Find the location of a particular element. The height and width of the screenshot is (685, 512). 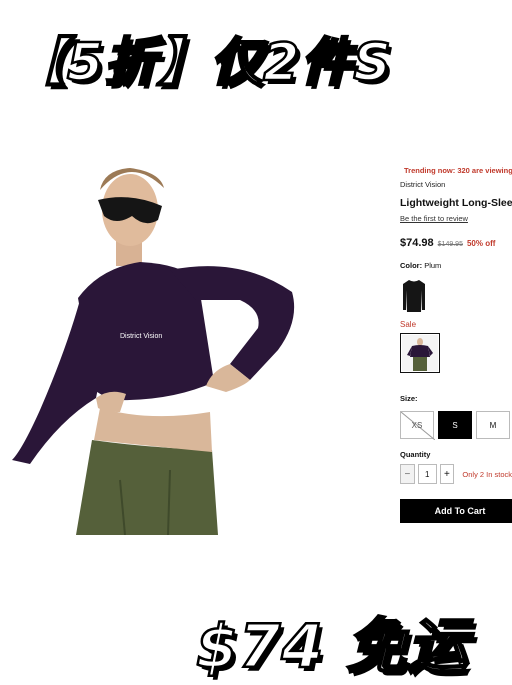

color-swatch-plum is located at coordinates (420, 353).